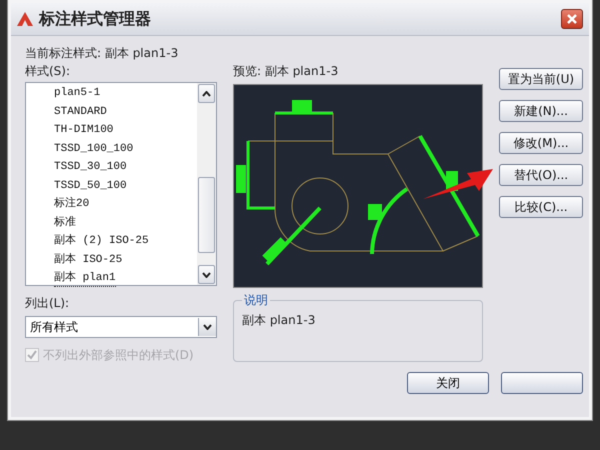  I want to click on checkbox-label: 不列出外部参照中的样式(D), so click(118, 355).